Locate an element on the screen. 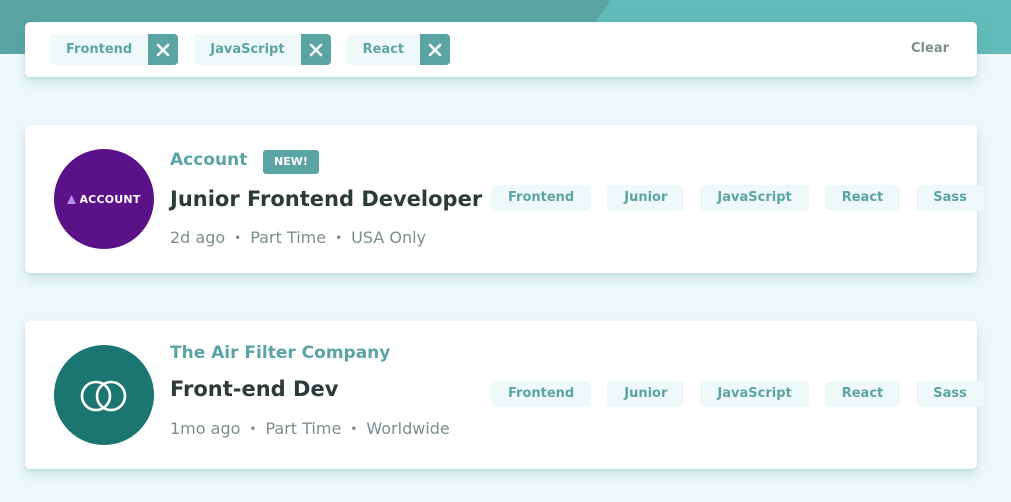 This screenshot has width=1011, height=502. logo-wordmark: ACCOUNT is located at coordinates (110, 199).